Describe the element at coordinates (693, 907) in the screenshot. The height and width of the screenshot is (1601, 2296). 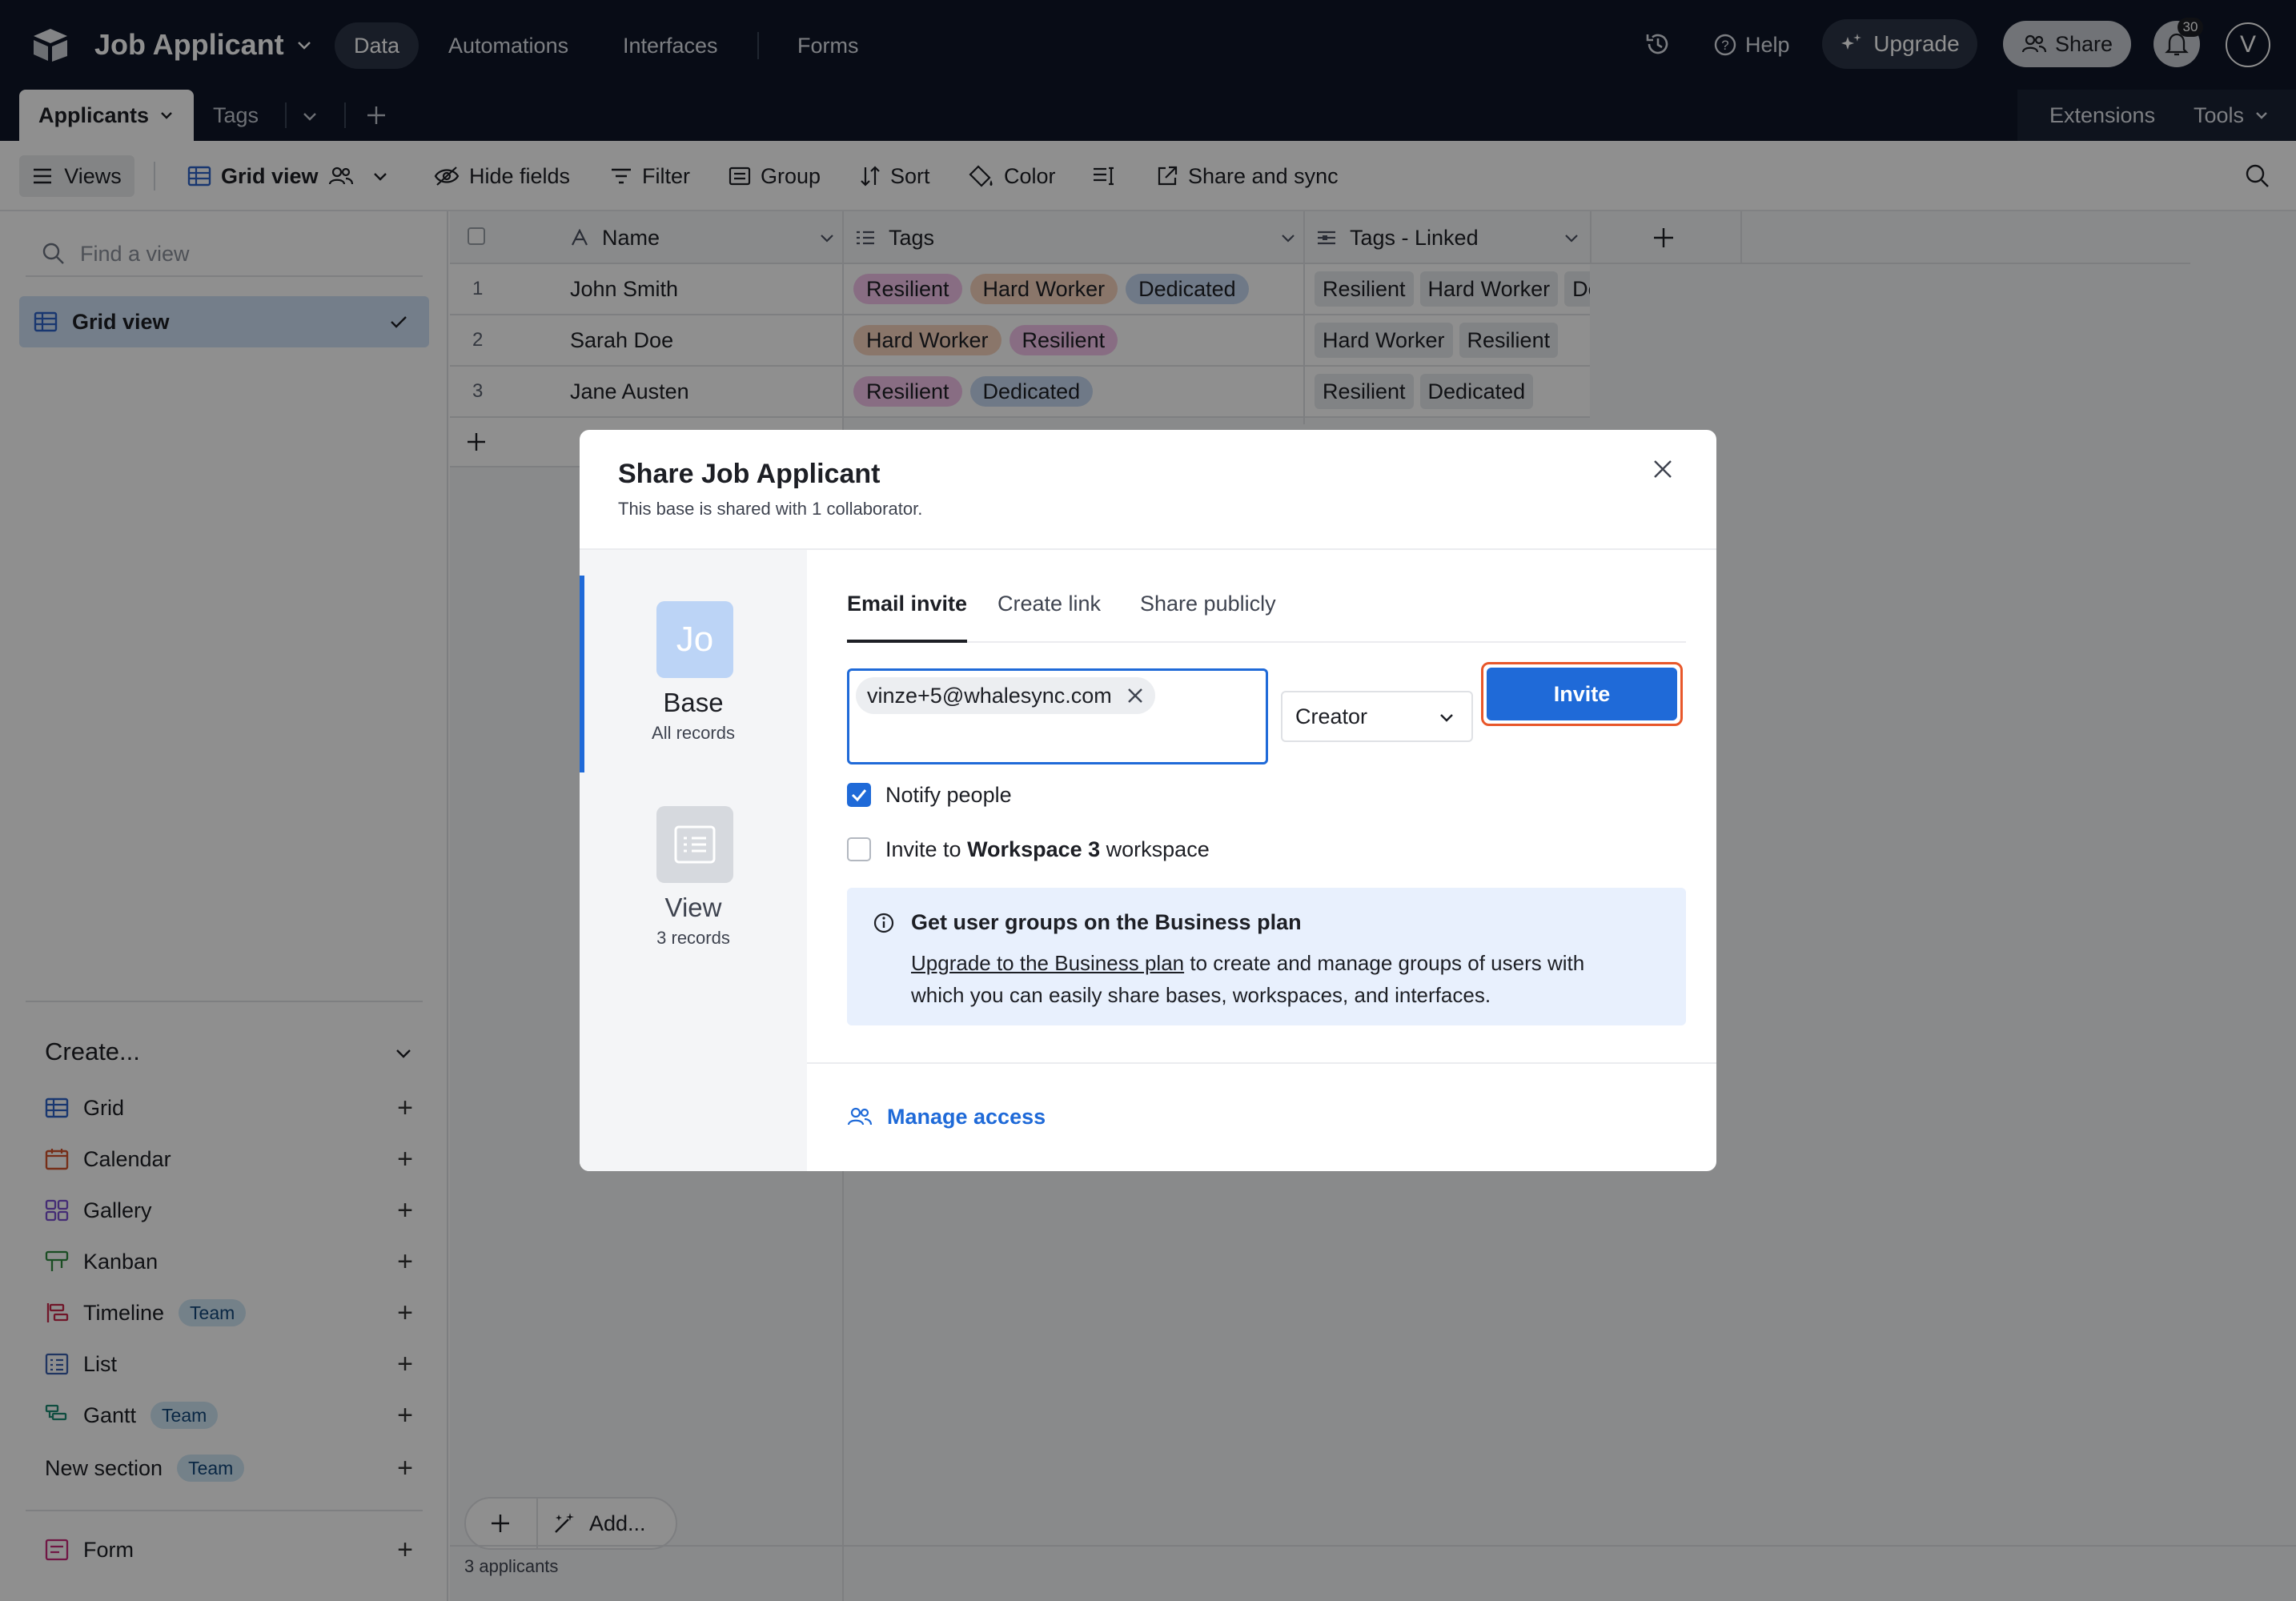
I see `scope-view-label: View` at that location.